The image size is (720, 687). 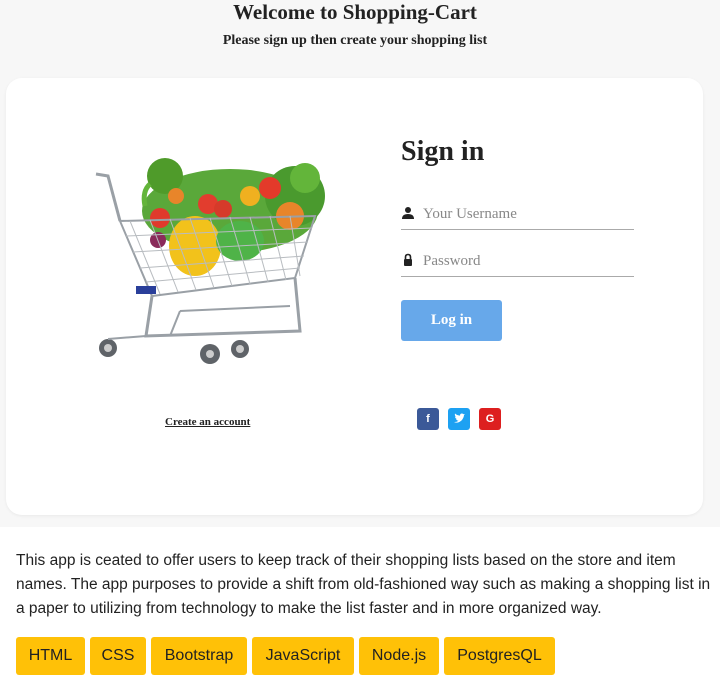 I want to click on lock-icon, so click(x=408, y=259).